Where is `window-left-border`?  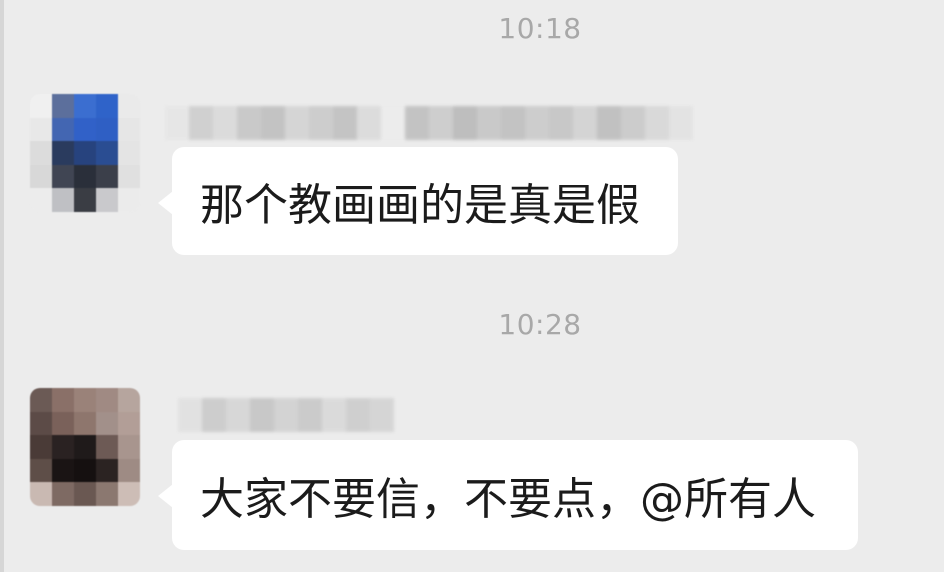
window-left-border is located at coordinates (2, 286).